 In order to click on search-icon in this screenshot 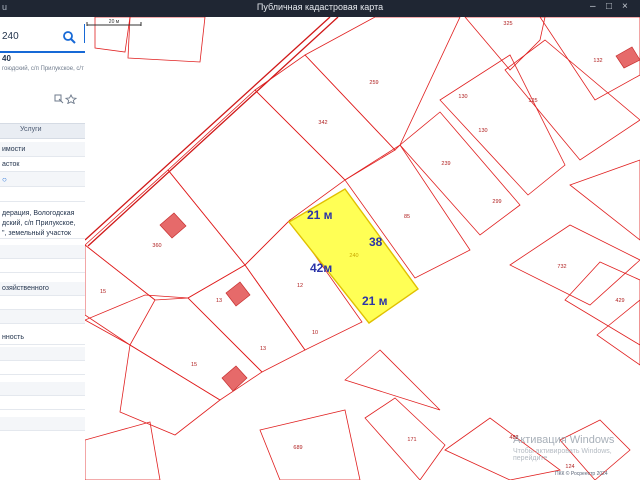, I will do `click(69, 37)`.